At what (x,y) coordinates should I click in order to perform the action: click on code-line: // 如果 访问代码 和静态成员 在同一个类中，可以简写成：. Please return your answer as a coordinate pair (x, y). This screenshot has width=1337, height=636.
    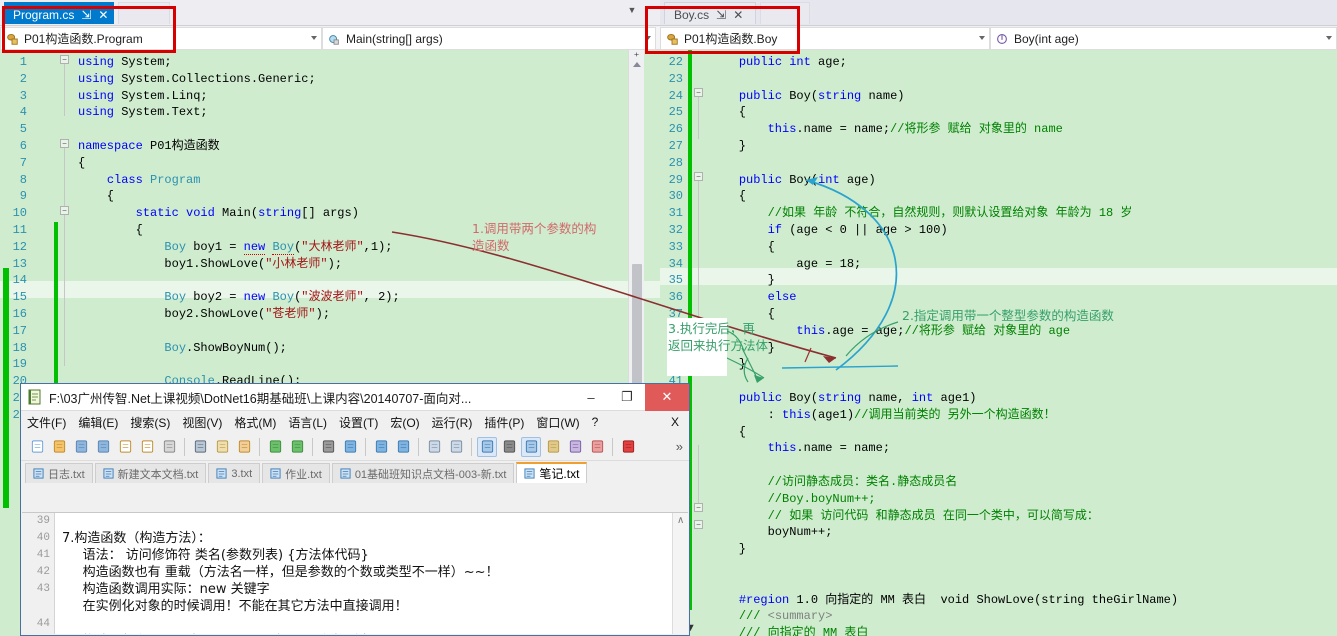
    Looking at the image, I should click on (1023, 516).